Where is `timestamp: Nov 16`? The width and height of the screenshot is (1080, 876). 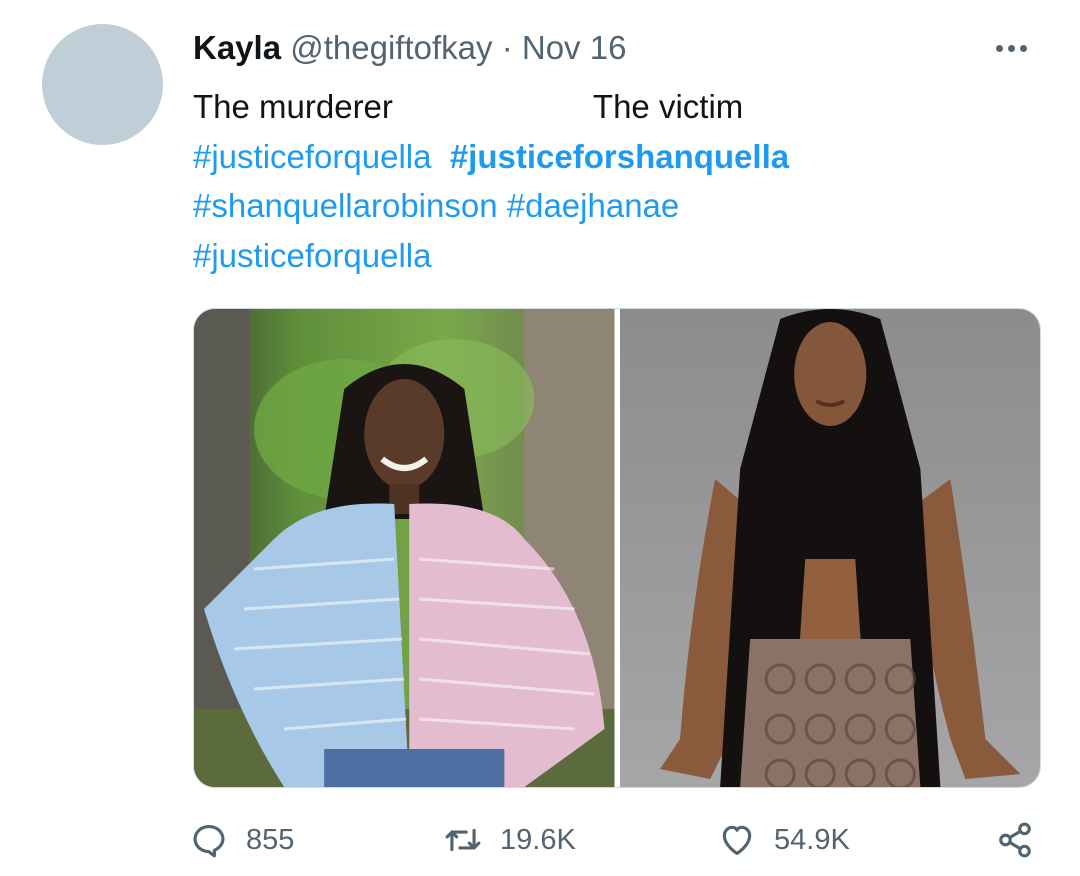
timestamp: Nov 16 is located at coordinates (574, 47).